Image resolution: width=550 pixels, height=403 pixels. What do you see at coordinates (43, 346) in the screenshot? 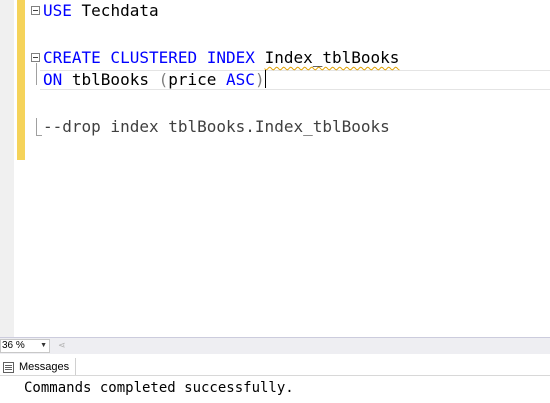
I see `chevron-down-icon: ▼` at bounding box center [43, 346].